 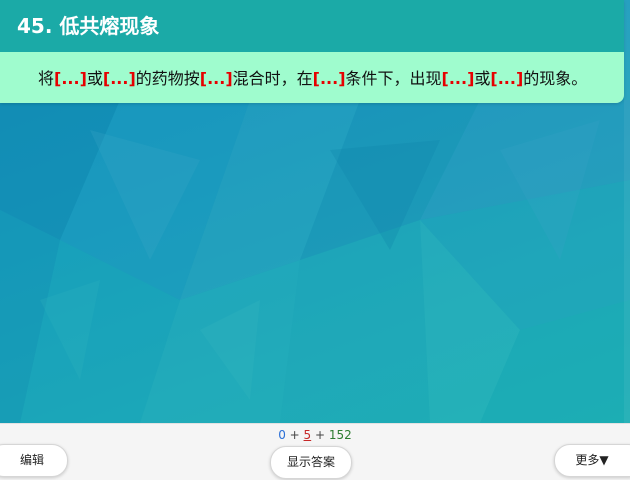 What do you see at coordinates (167, 78) in the screenshot?
I see `cloze-text-segment: 的药物按` at bounding box center [167, 78].